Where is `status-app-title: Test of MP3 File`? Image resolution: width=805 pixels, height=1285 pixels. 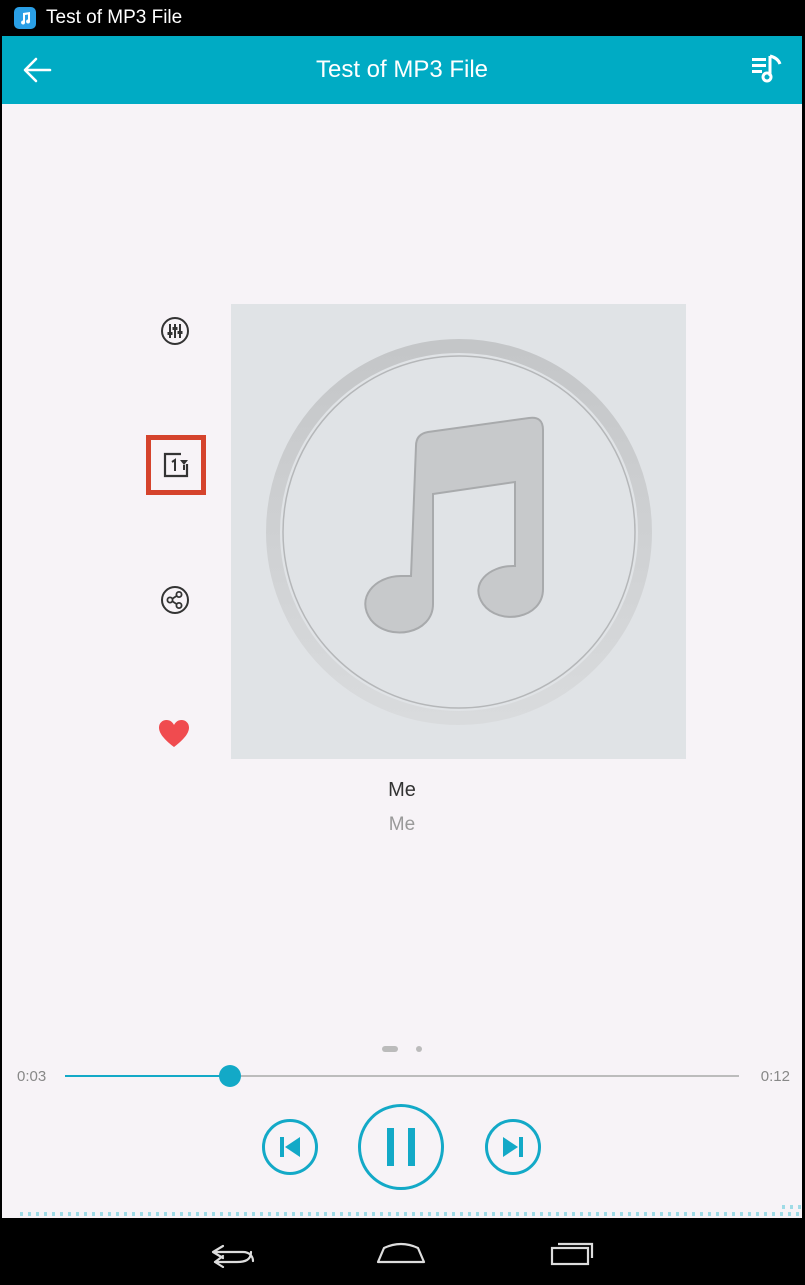 status-app-title: Test of MP3 File is located at coordinates (114, 17).